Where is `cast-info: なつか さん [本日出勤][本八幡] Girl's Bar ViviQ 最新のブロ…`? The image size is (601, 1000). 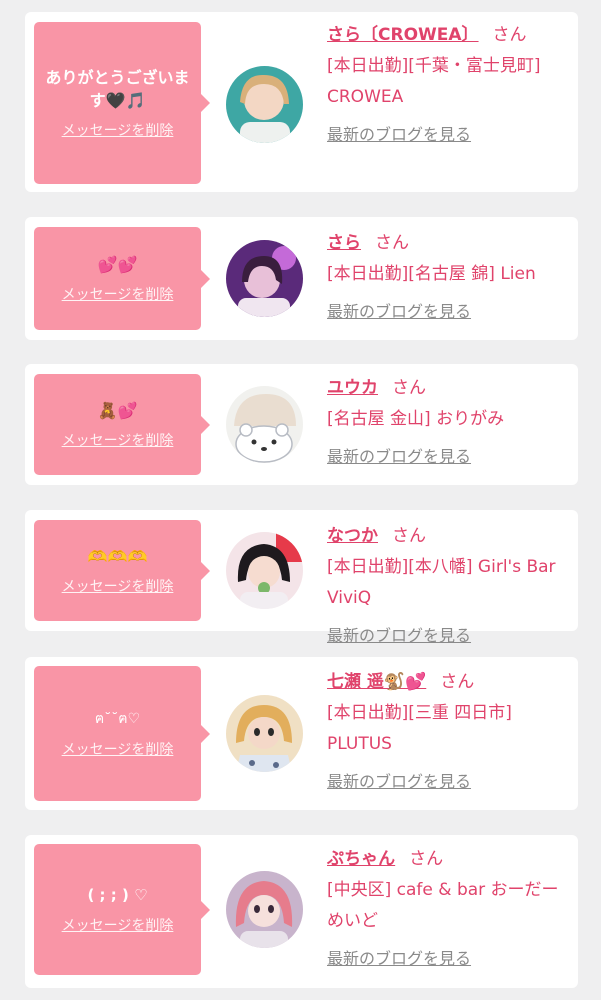
cast-info: なつか さん [本日出勤][本八幡] Girl's Bar ViviQ 最新のブロ… is located at coordinates (449, 586).